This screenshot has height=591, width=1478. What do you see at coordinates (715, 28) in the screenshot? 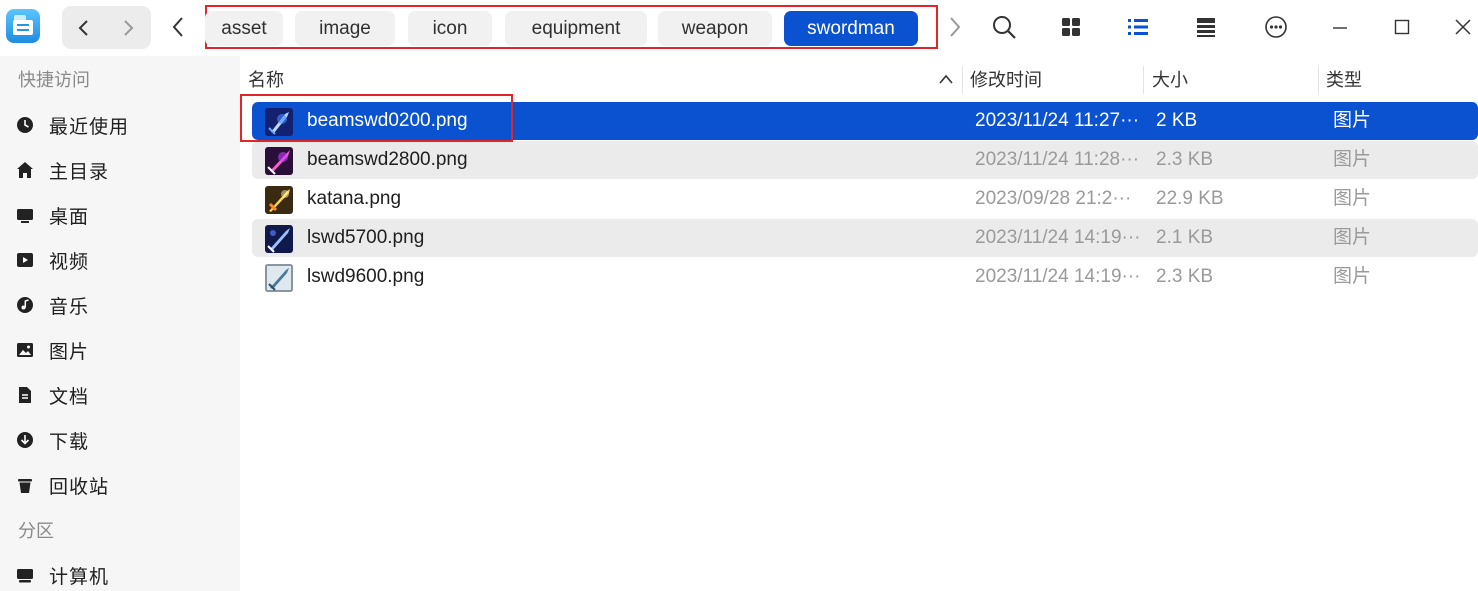
I see `breadcrumb-weapon: weapon` at bounding box center [715, 28].